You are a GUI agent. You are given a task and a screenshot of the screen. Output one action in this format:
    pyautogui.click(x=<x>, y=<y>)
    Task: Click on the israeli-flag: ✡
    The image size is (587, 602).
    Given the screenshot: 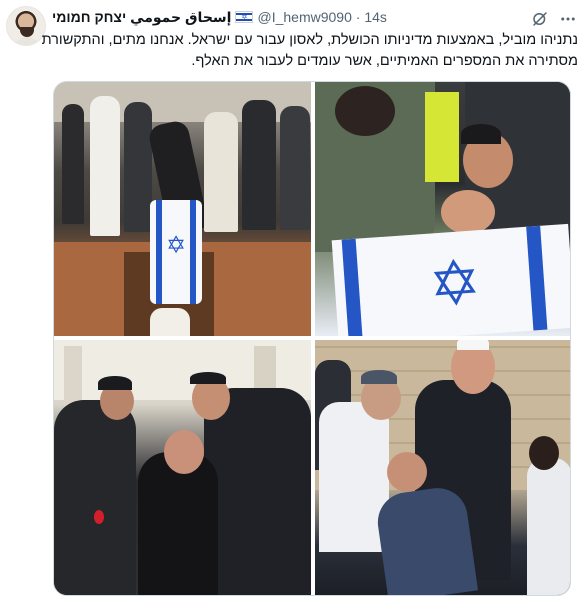 What is the action you would take?
    pyautogui.click(x=450, y=279)
    